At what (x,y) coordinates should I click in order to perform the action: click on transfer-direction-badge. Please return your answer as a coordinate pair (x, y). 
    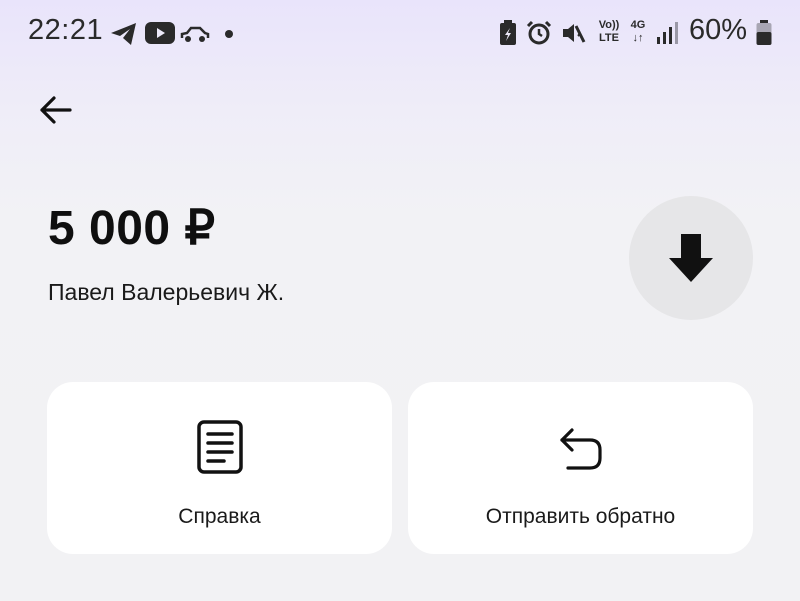
    Looking at the image, I should click on (691, 258).